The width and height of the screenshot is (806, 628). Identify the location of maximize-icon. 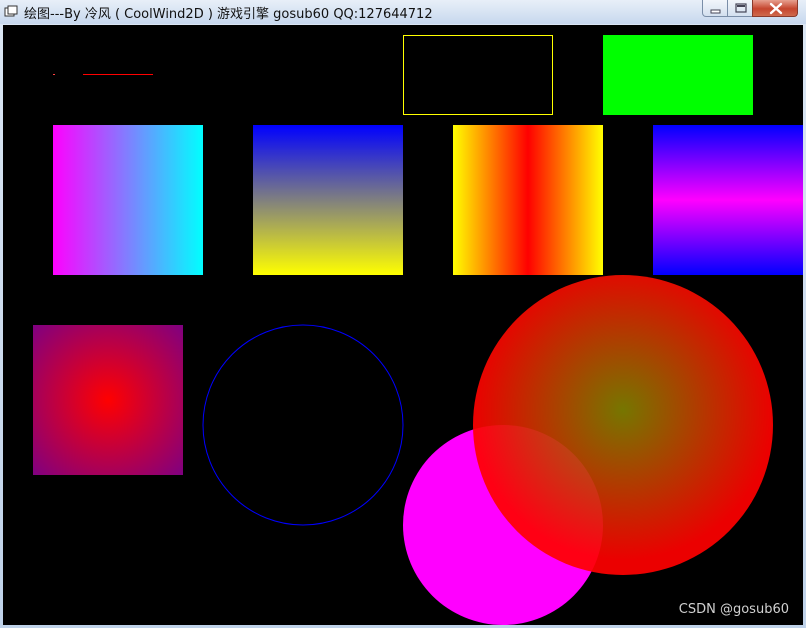
(741, 8).